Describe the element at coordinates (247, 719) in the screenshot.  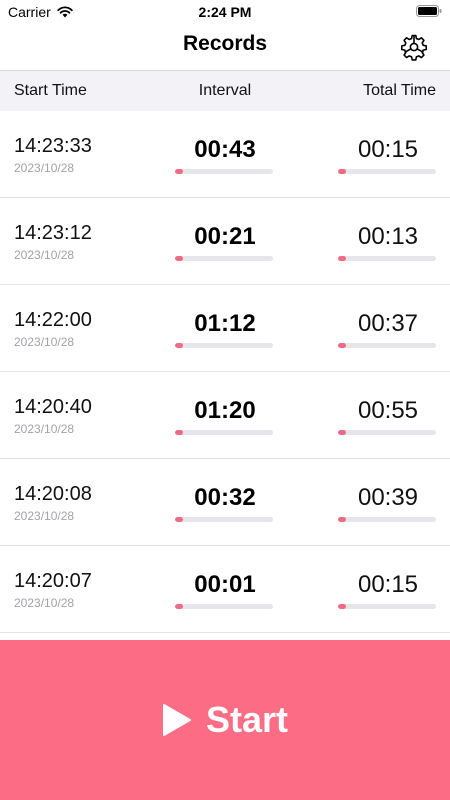
I see `start-button-label: Start` at that location.